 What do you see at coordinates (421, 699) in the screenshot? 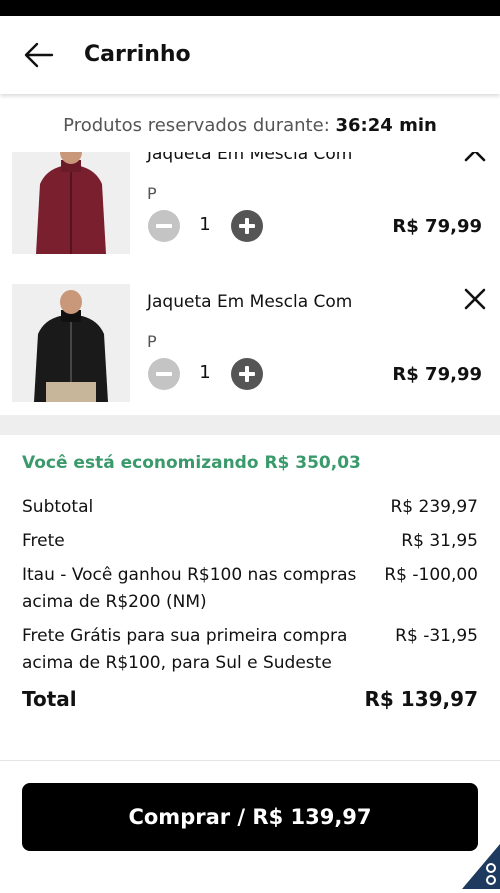
I see `total-value: R$ 139,97` at bounding box center [421, 699].